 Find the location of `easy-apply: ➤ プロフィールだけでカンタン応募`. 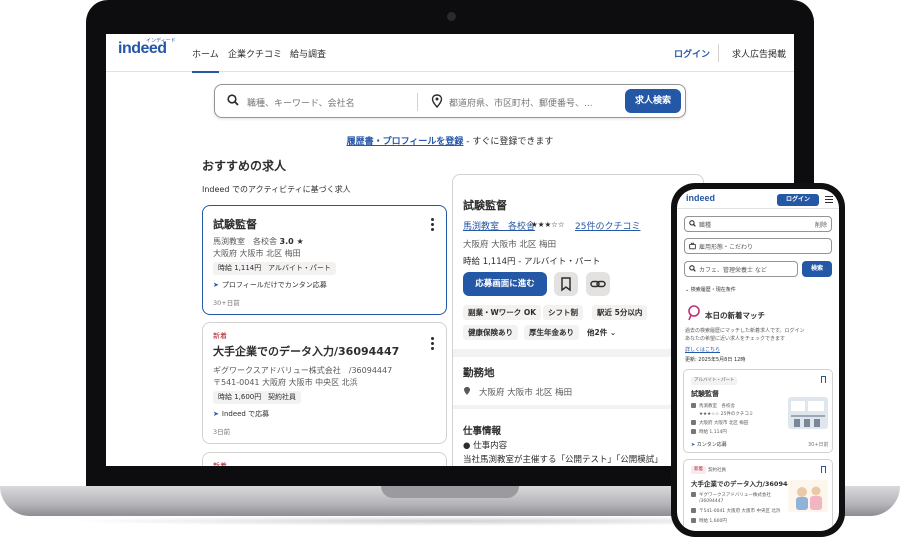

easy-apply: ➤ プロフィールだけでカンタン応募 is located at coordinates (270, 285).